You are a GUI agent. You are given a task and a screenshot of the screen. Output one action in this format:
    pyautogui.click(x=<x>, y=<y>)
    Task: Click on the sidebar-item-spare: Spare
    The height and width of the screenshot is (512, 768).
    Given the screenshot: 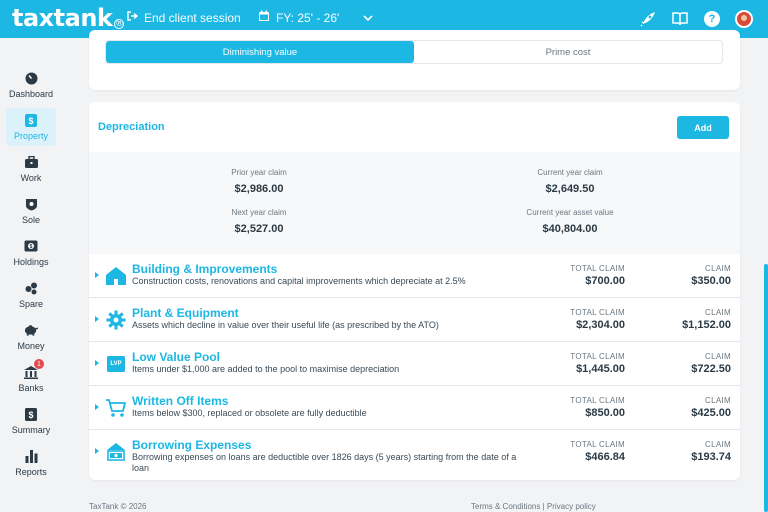 What is the action you would take?
    pyautogui.click(x=31, y=295)
    